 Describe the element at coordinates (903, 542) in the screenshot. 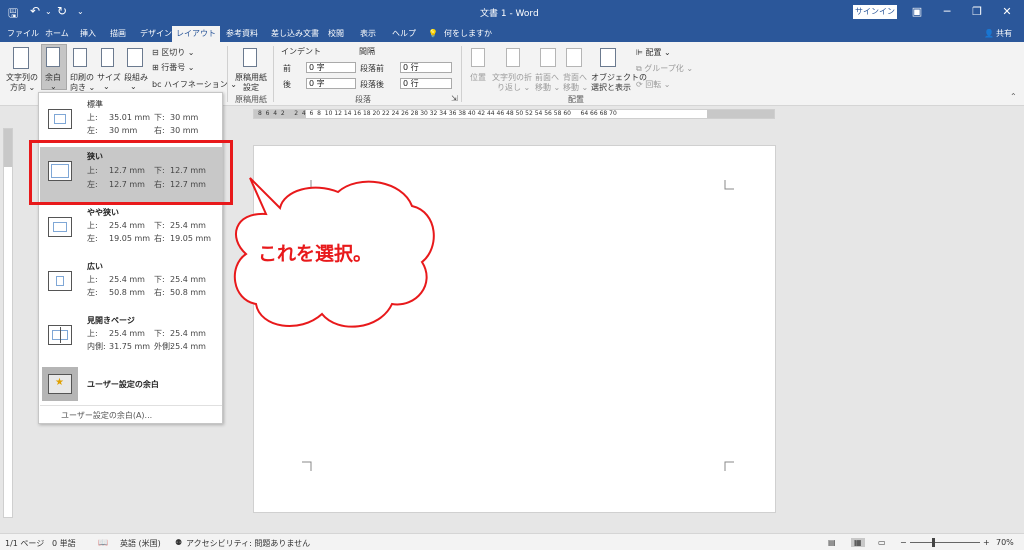

I see `zoom-out-icon: −` at that location.